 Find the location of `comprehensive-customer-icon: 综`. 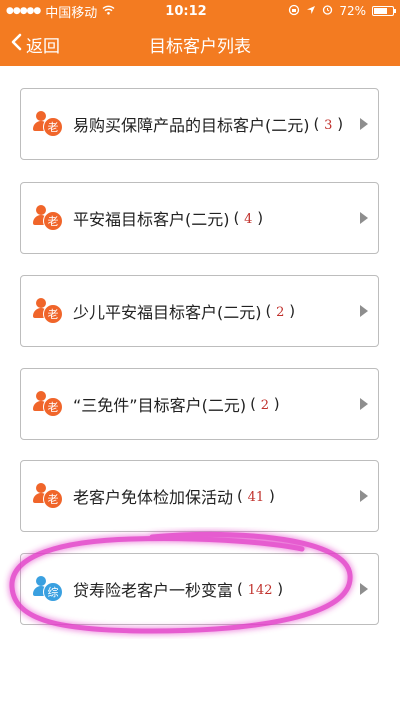

comprehensive-customer-icon: 综 is located at coordinates (51, 589).